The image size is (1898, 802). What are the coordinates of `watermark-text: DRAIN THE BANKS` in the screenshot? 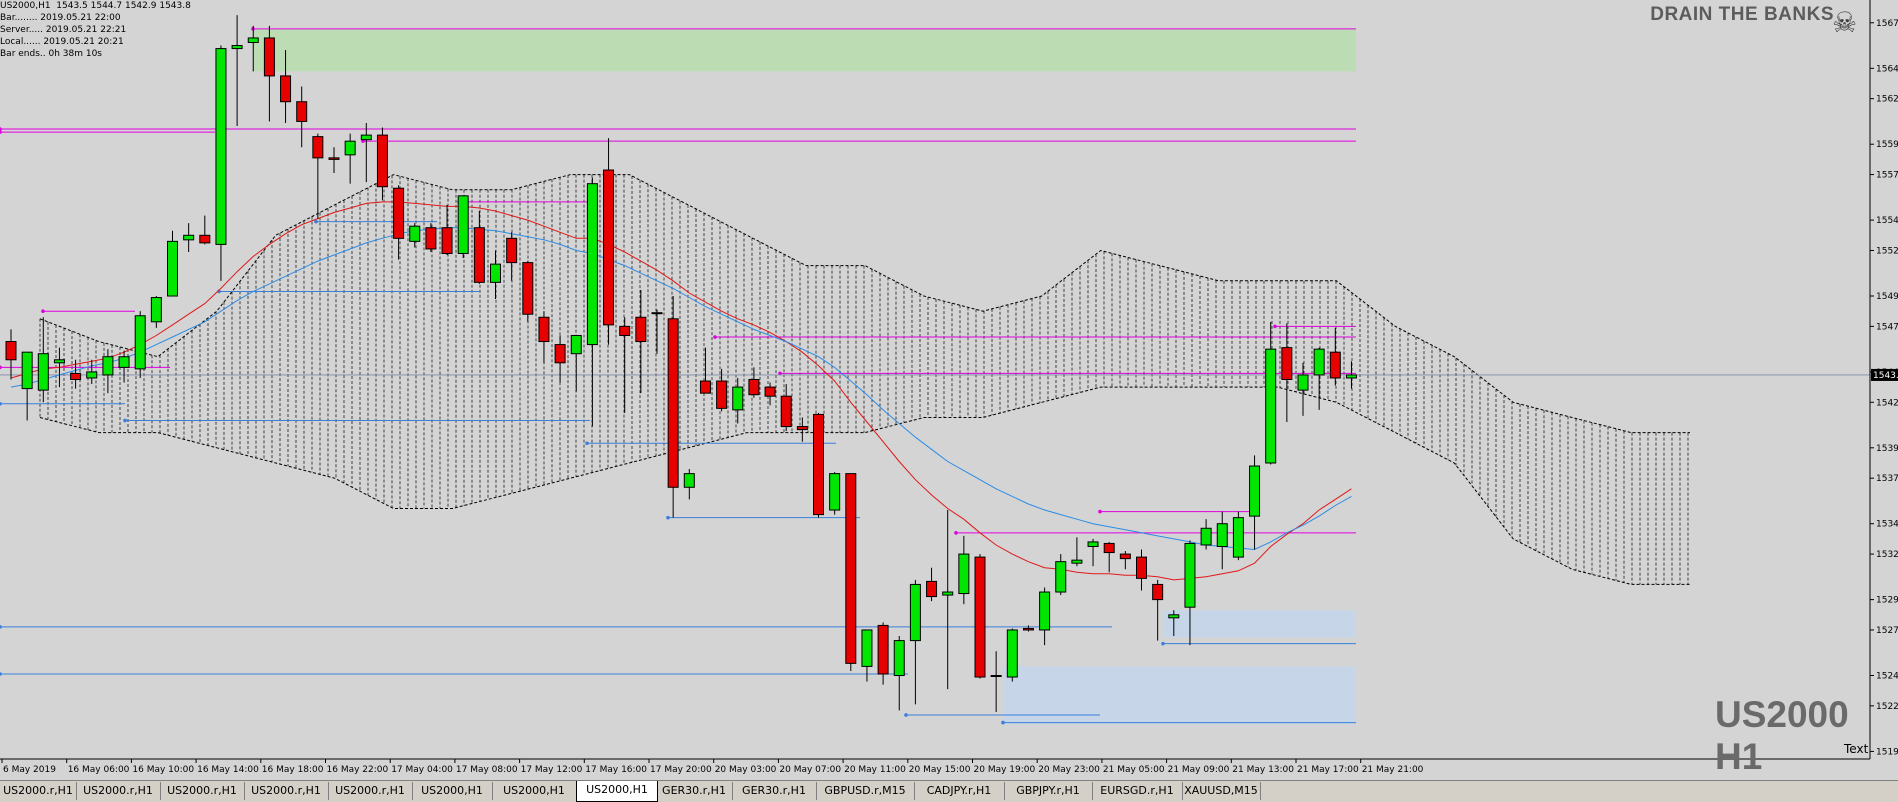 It's located at (1742, 14).